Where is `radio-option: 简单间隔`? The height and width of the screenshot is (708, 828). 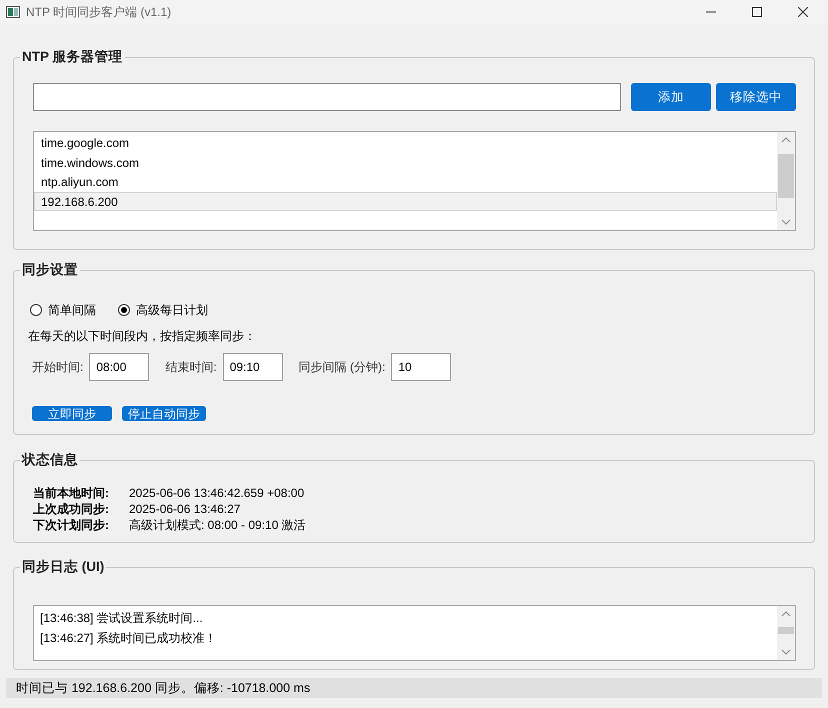
radio-option: 简单间隔 is located at coordinates (63, 310).